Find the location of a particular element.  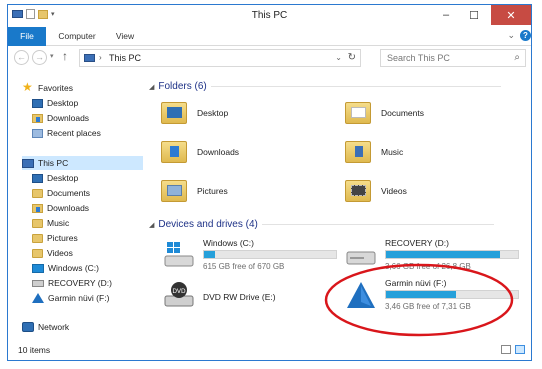

nav-network: Network is located at coordinates (45, 327).